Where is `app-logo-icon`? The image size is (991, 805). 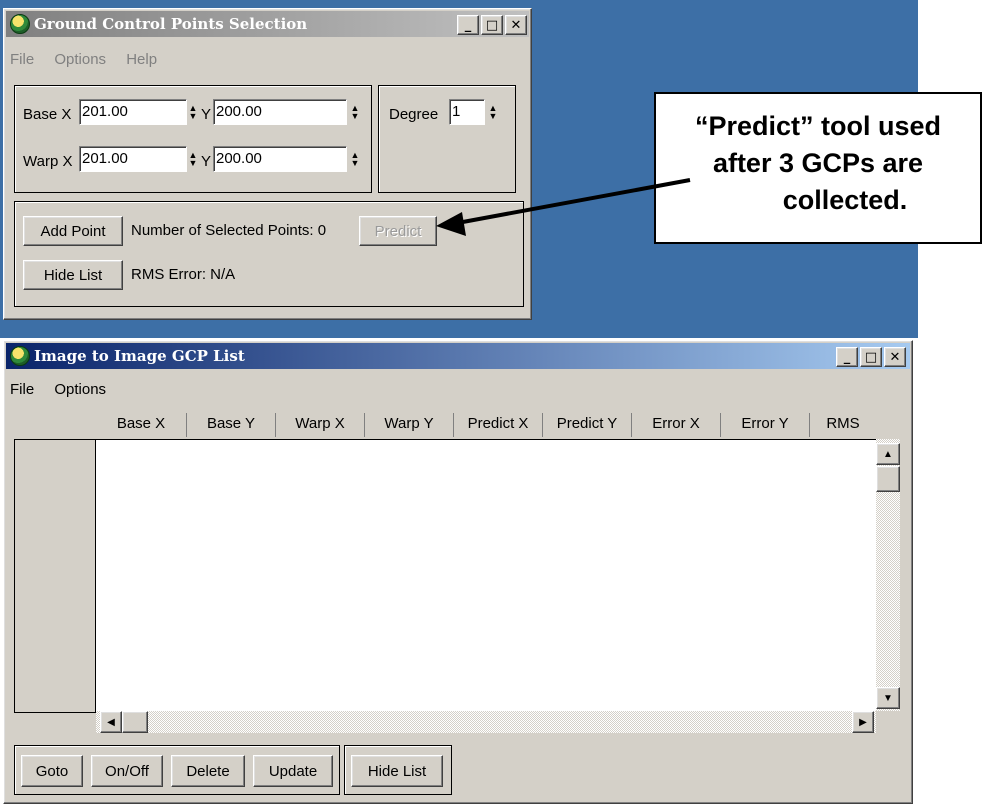
app-logo-icon is located at coordinates (20, 356).